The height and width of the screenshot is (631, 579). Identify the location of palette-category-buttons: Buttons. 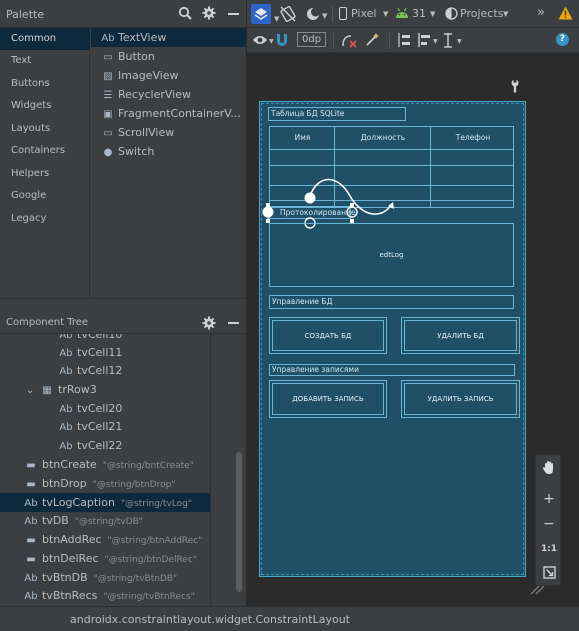
(45, 84).